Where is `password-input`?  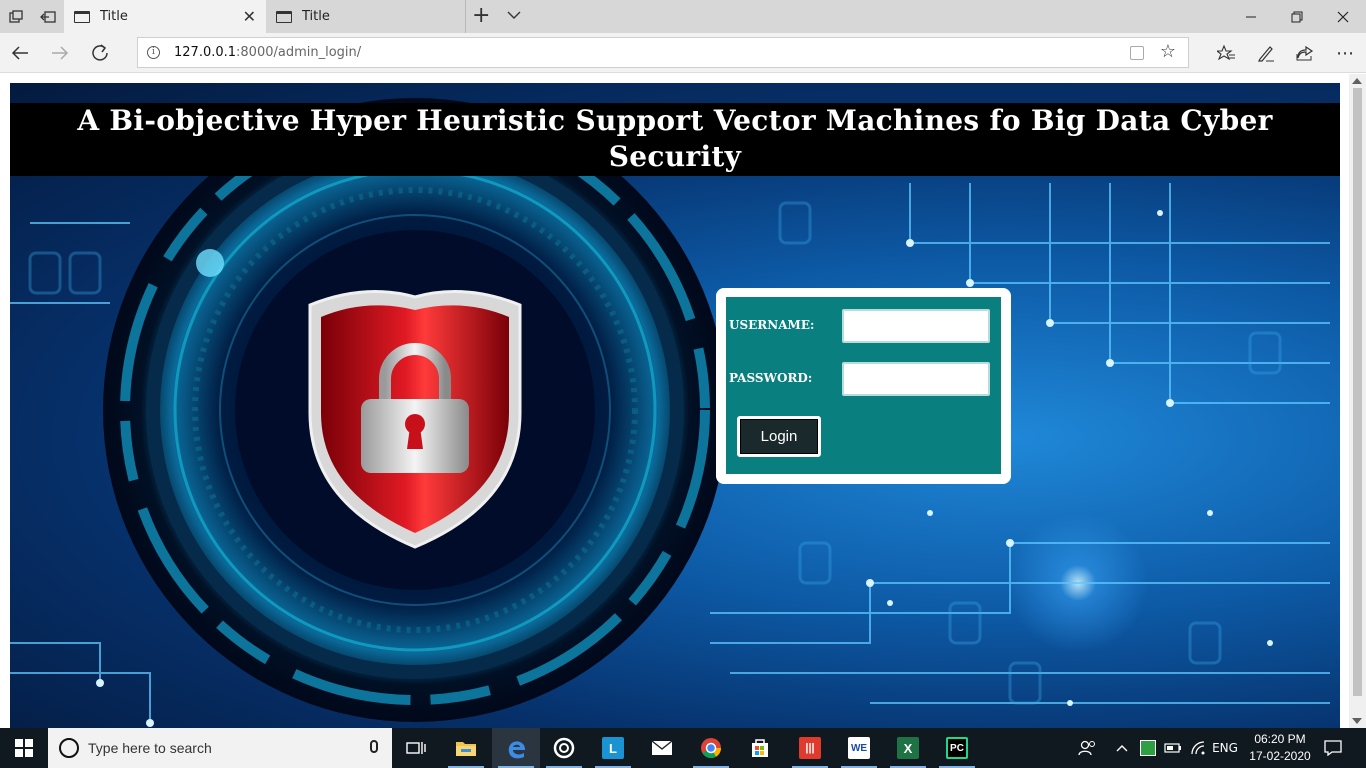 password-input is located at coordinates (916, 379).